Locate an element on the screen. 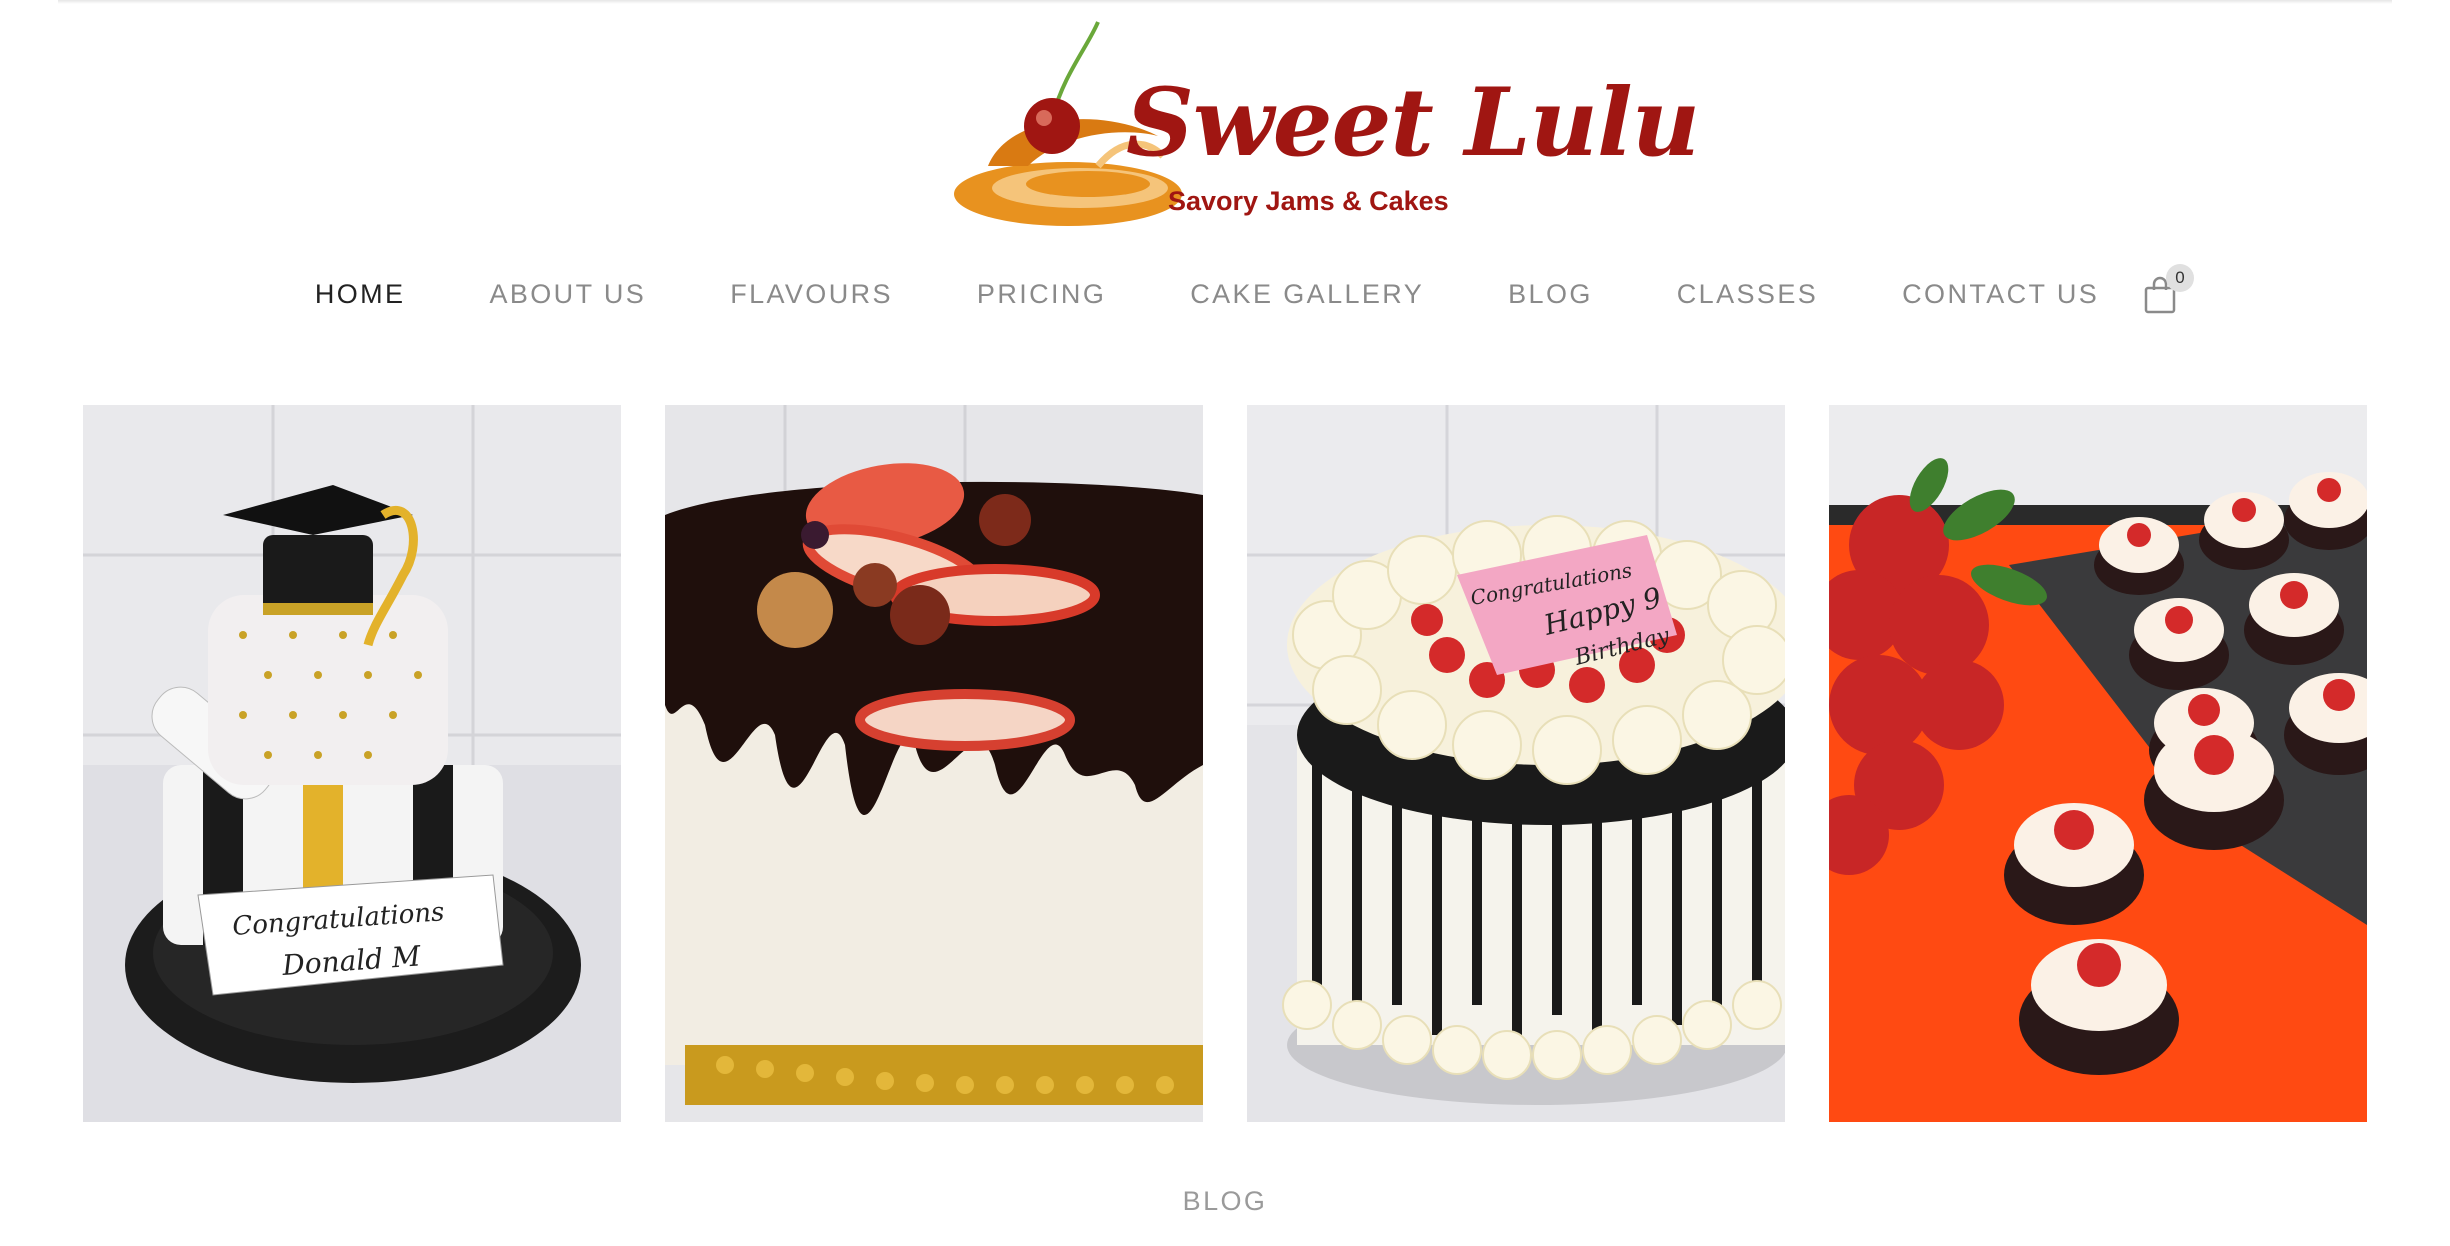 Image resolution: width=2450 pixels, height=1246 pixels. nav-item-cake-gallery: CAKE GALLERY is located at coordinates (1307, 294).